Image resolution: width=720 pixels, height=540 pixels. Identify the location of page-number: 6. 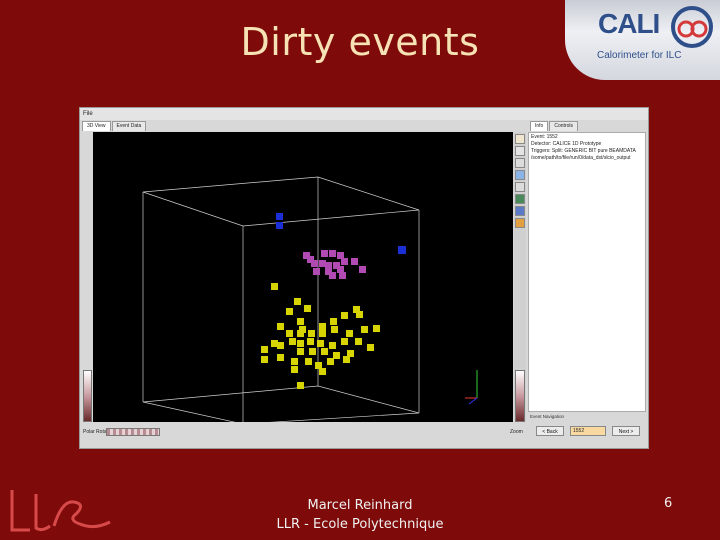
(668, 503).